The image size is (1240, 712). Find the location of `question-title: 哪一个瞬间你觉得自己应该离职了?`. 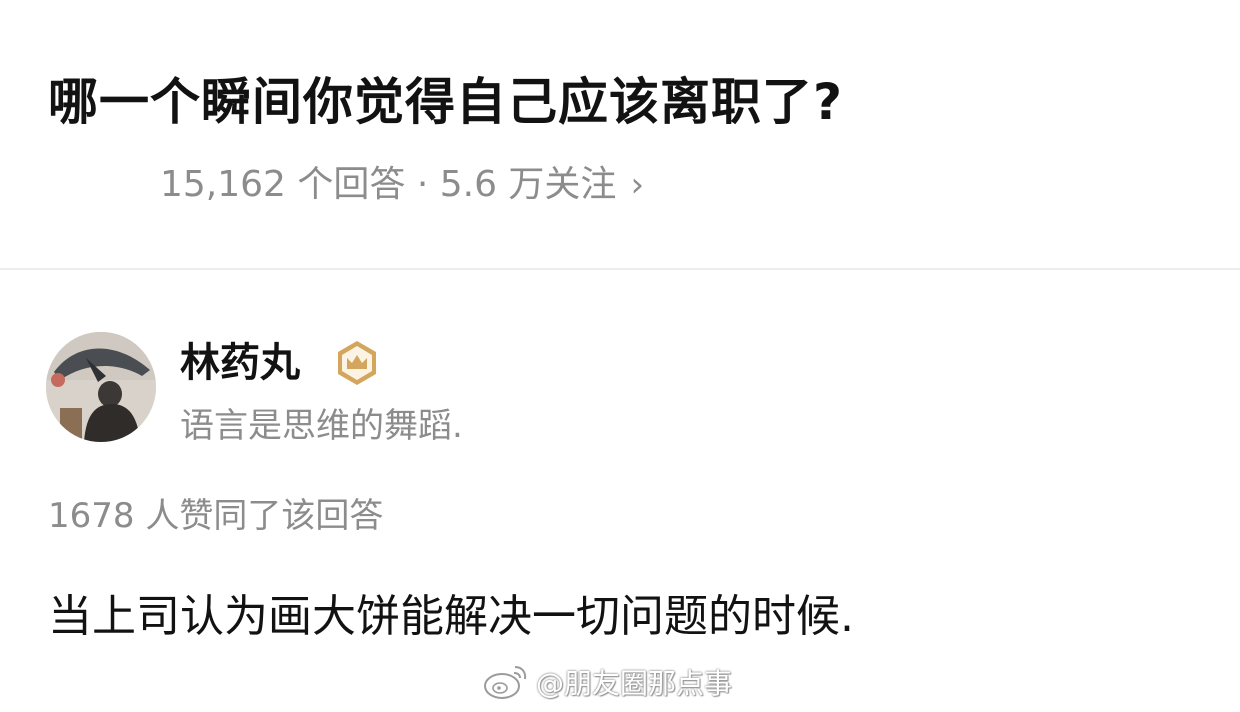

question-title: 哪一个瞬间你觉得自己应该离职了? is located at coordinates (445, 102).